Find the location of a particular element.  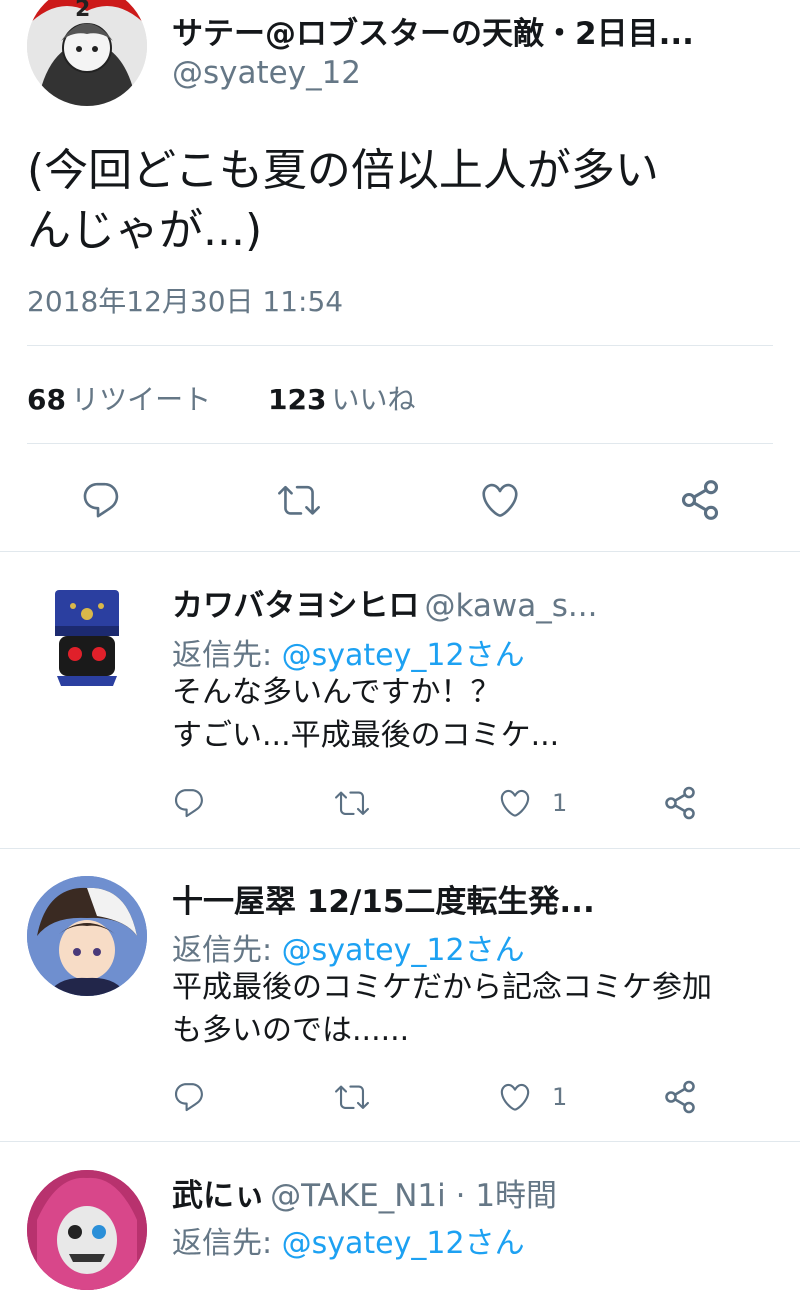

main-tweet-text-line1: (今回どこも夏の倍以上人が多い is located at coordinates (343, 170).